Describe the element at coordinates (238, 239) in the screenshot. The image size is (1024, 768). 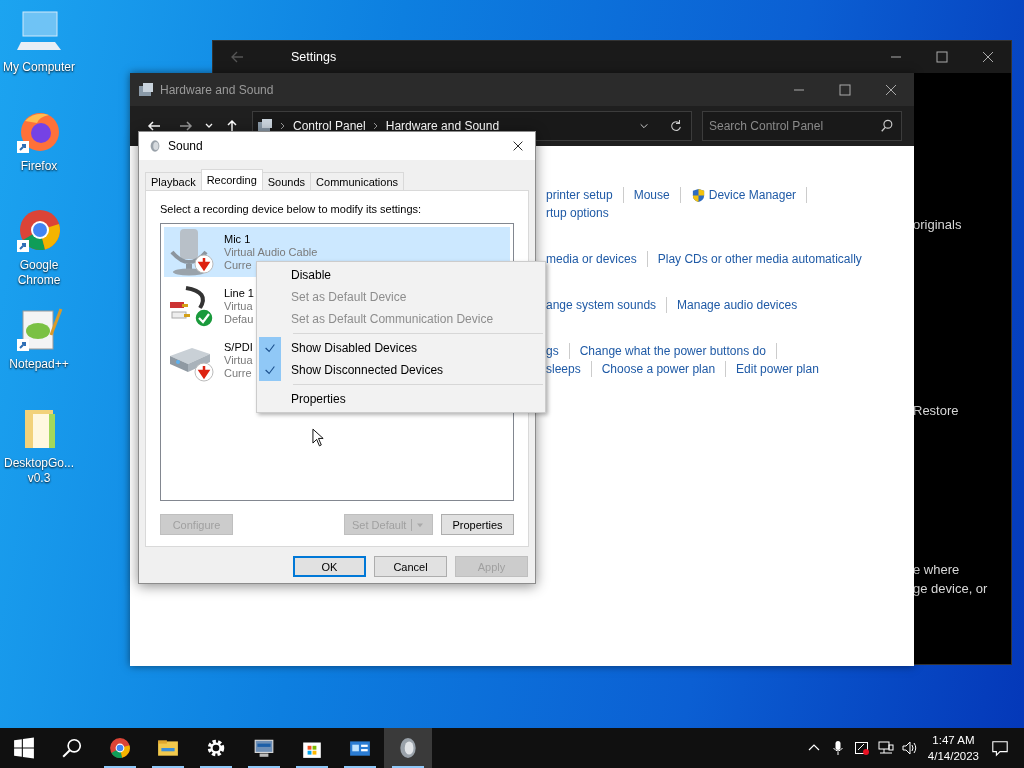
I see `device-name: Mic 1` at that location.